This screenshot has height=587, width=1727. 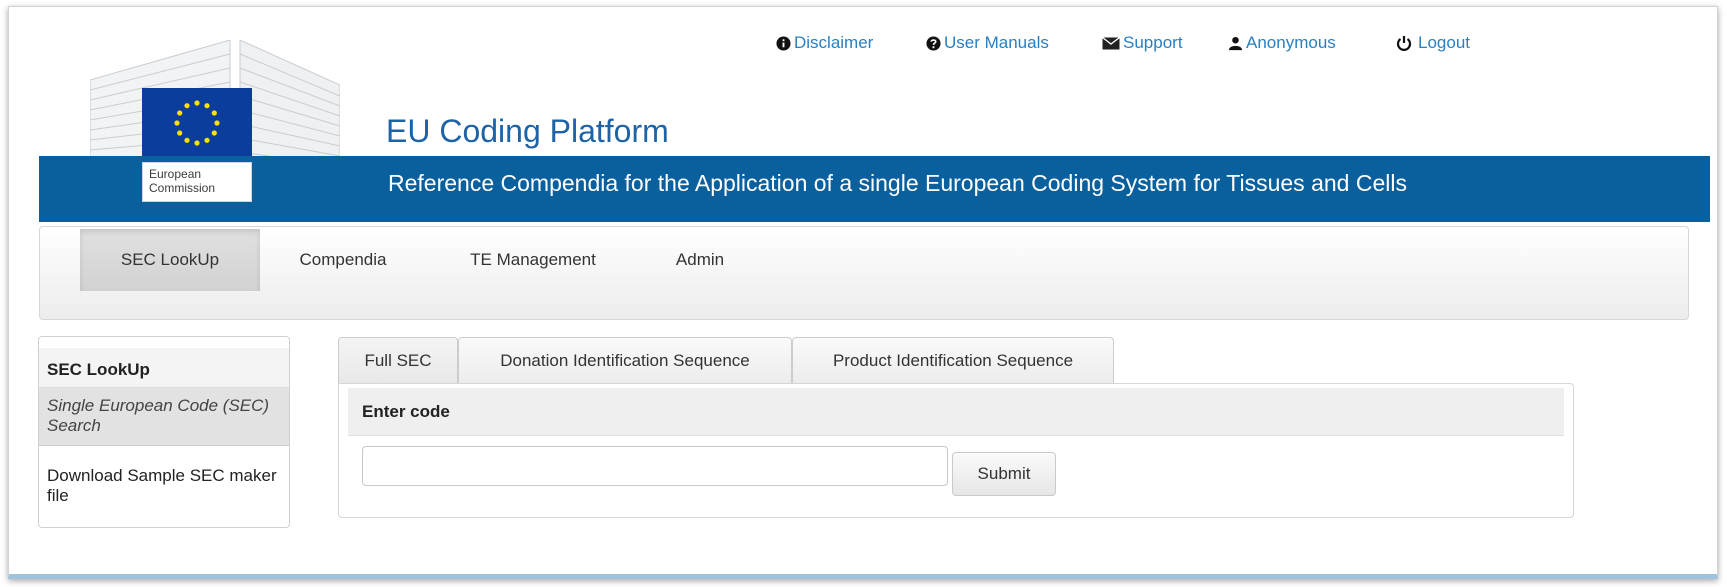 What do you see at coordinates (834, 42) in the screenshot?
I see `disclaimer-label: Disclaimer` at bounding box center [834, 42].